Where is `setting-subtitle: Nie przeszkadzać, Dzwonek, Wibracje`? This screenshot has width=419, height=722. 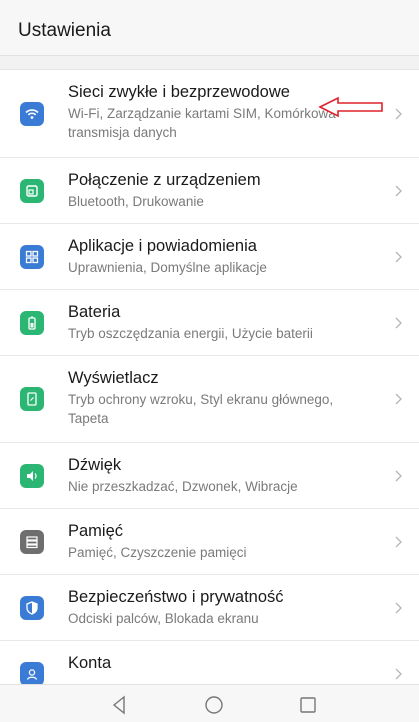
setting-subtitle: Nie przeszkadzać, Dzwonek, Wibracje is located at coordinates (183, 486).